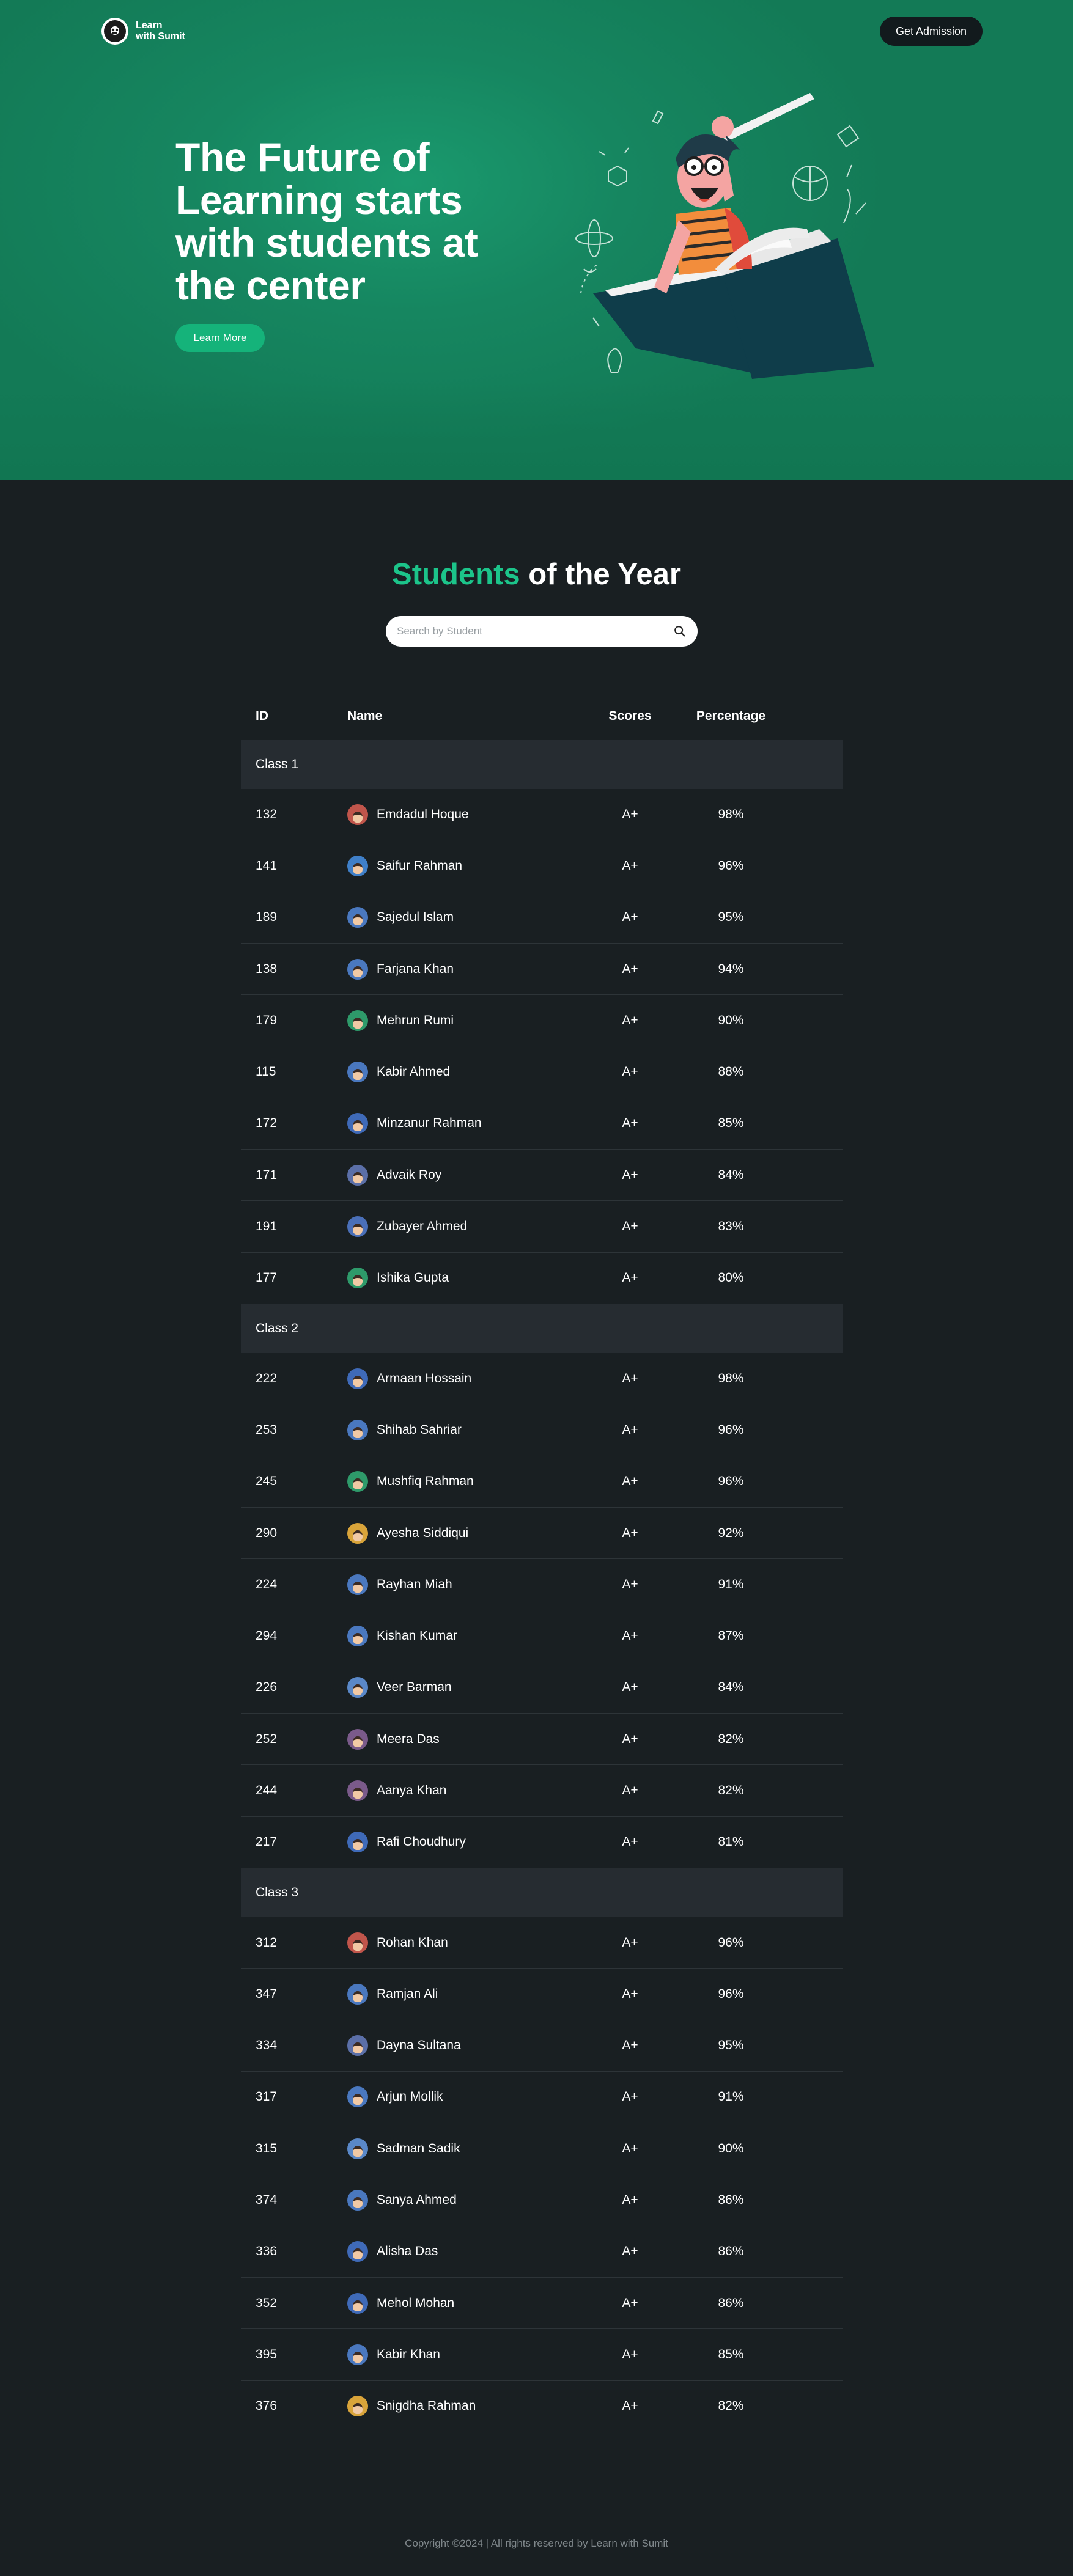  Describe the element at coordinates (731, 1072) in the screenshot. I see `student-percentage: 88%` at that location.